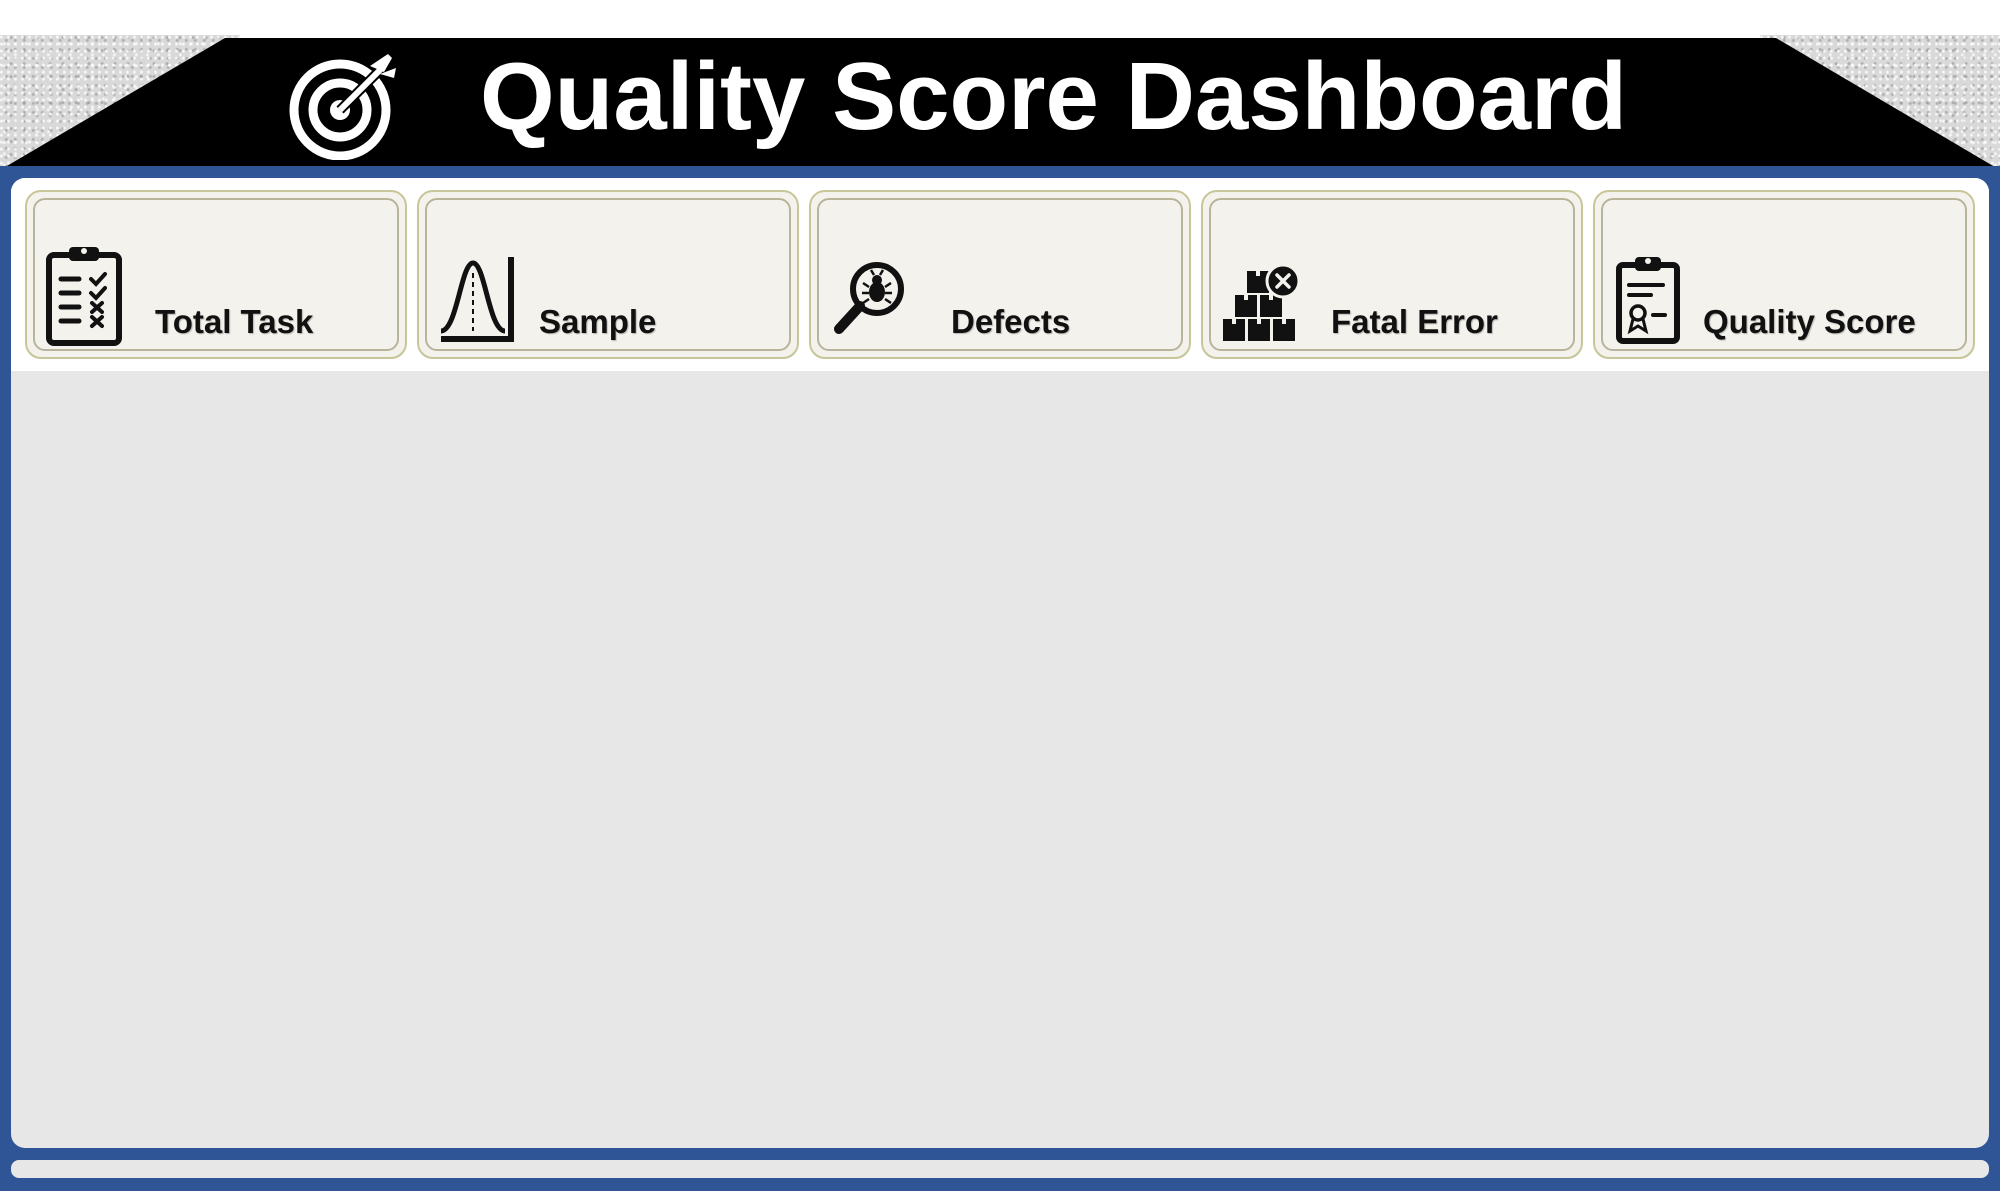 The width and height of the screenshot is (2000, 1191). Describe the element at coordinates (1000, 1169) in the screenshot. I see `footer-strip` at that location.